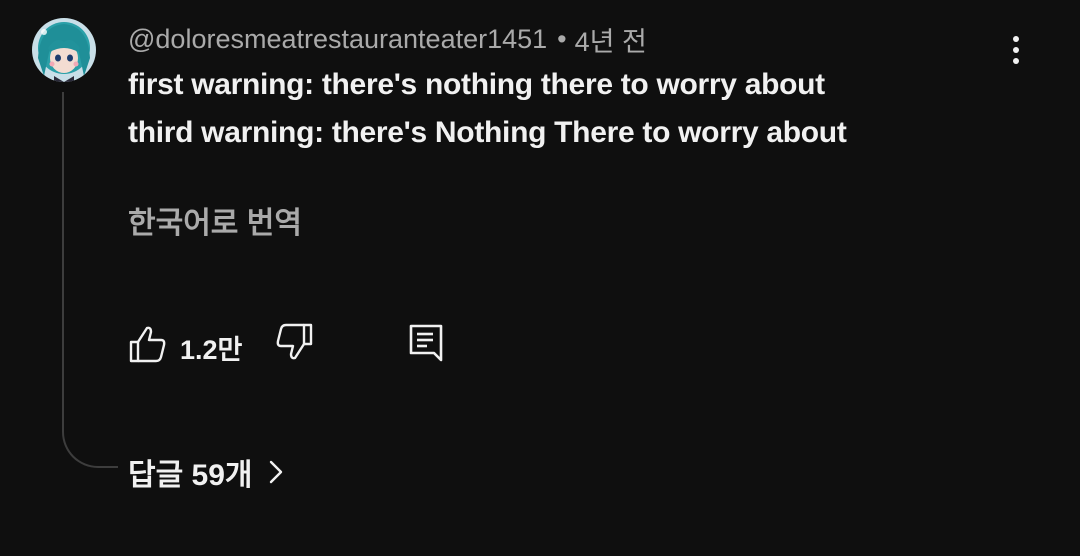  Describe the element at coordinates (90, 280) in the screenshot. I see `thread-connector-line` at that location.